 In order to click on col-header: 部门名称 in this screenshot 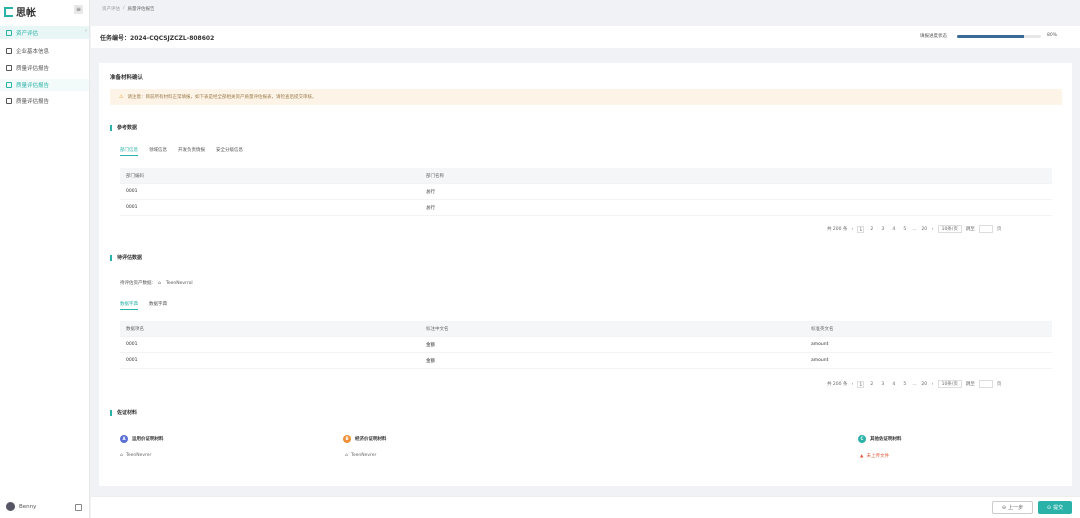, I will do `click(435, 176)`.